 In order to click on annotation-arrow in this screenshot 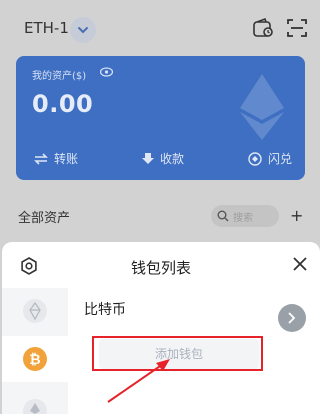, I will do `click(138, 381)`.